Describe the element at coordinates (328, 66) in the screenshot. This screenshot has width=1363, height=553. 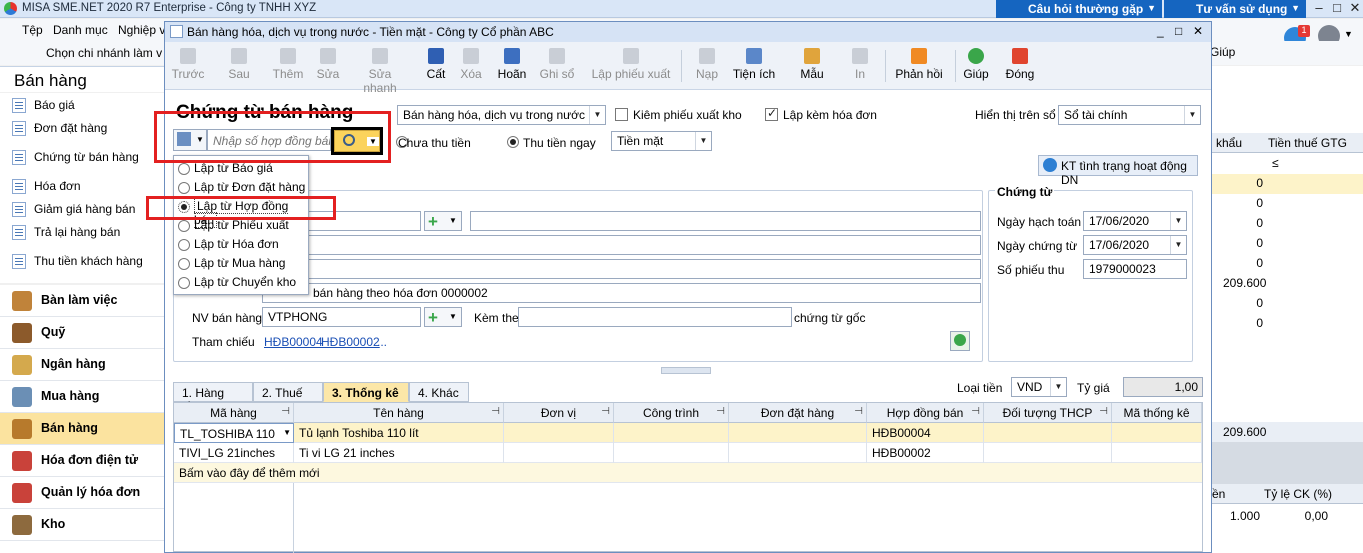
I see `edit-button: Sửa` at that location.